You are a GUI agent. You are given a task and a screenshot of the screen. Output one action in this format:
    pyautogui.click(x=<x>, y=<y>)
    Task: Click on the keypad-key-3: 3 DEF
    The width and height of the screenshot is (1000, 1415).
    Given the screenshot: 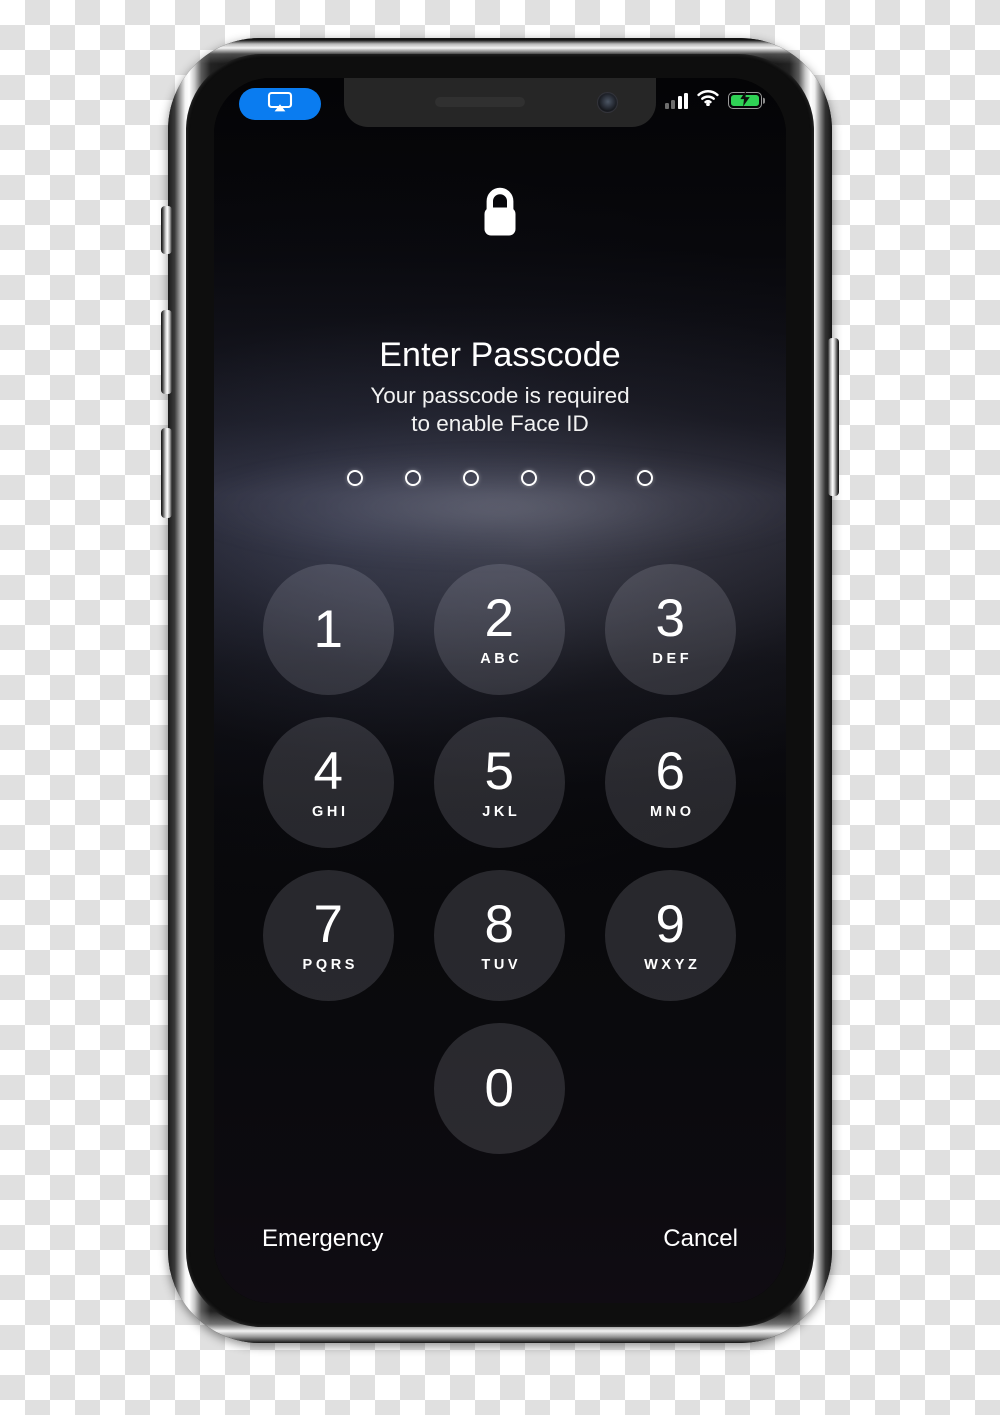 What is the action you would take?
    pyautogui.click(x=670, y=629)
    